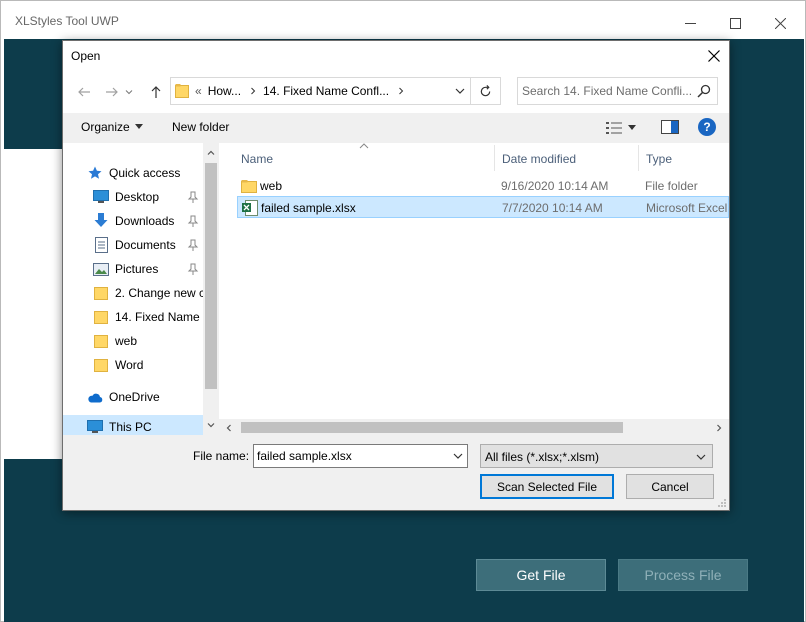  I want to click on chevron-up-icon, so click(211, 152).